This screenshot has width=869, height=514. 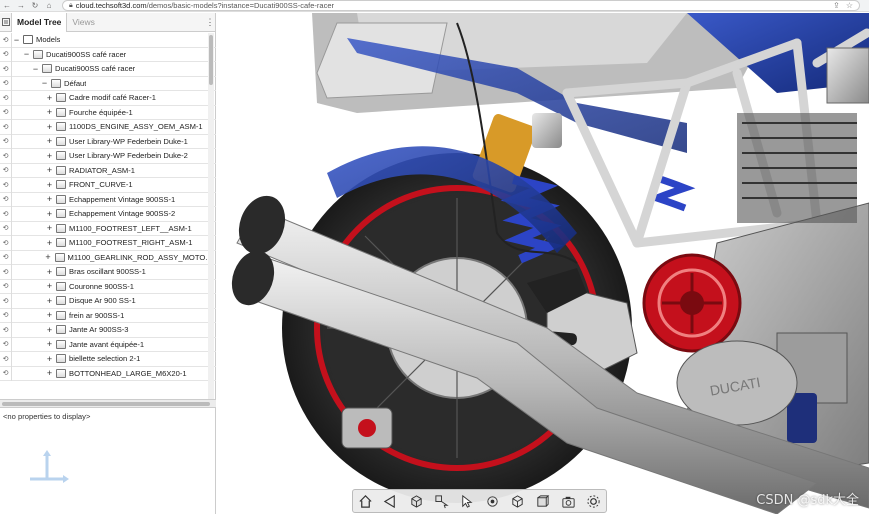 What do you see at coordinates (108, 359) in the screenshot?
I see `tree-row: ⟲ + biellette selection 2-1` at bounding box center [108, 359].